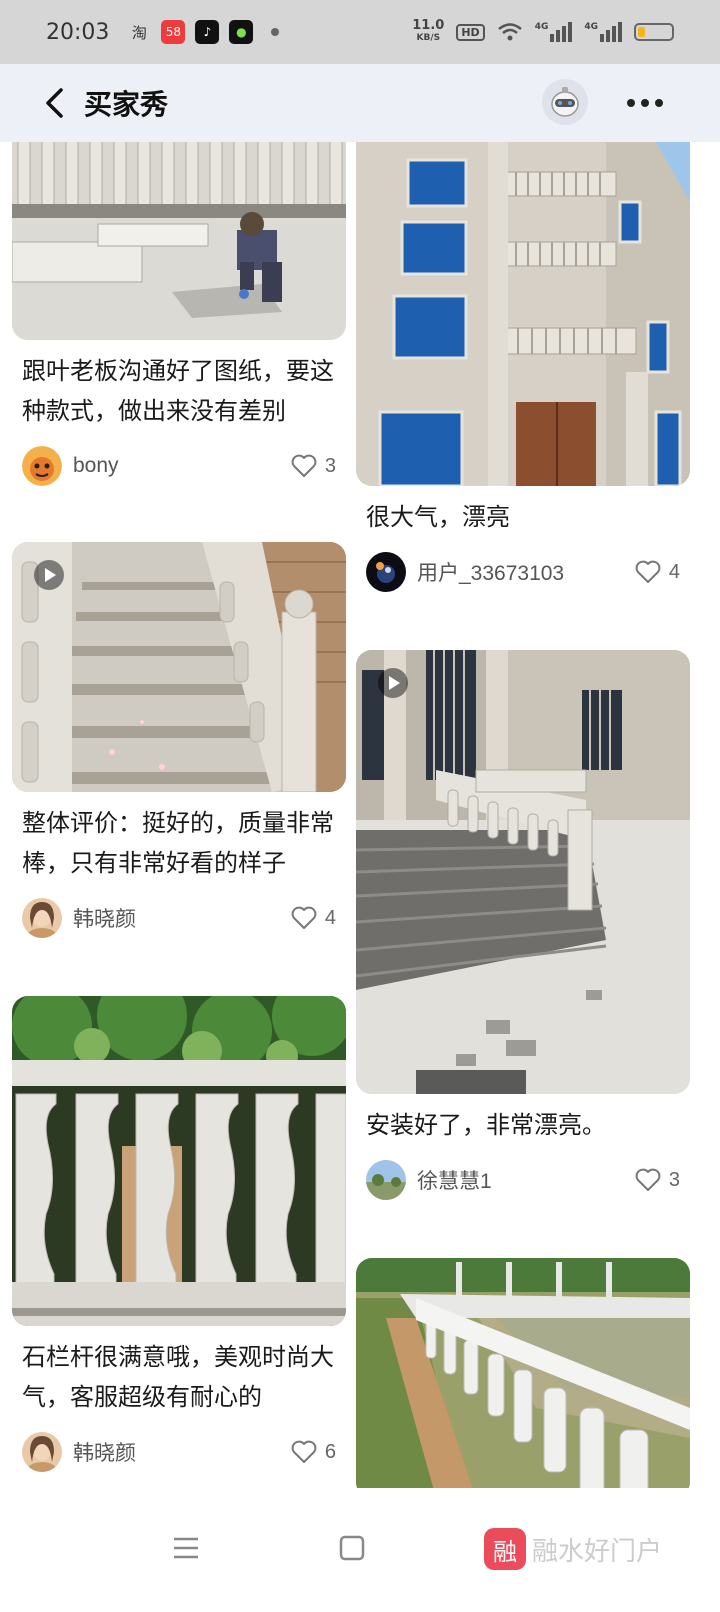  I want to click on watermark-text: 融水好门户, so click(597, 1550).